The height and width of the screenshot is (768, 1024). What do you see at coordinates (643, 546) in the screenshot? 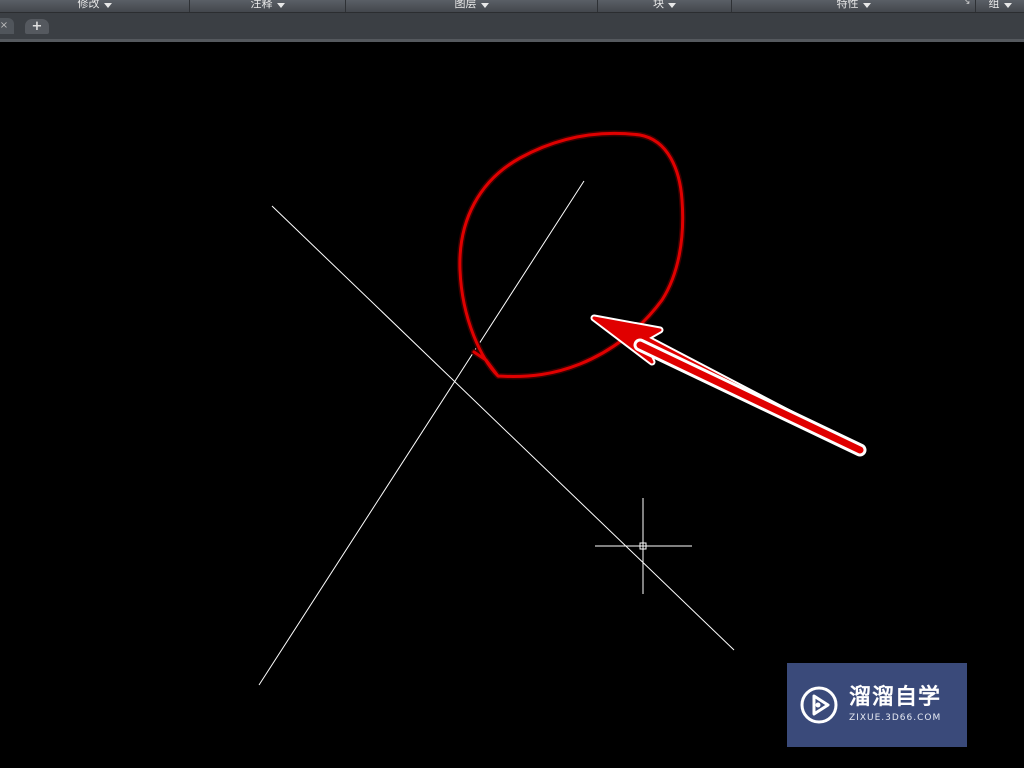
I see `crosshair-cursor` at bounding box center [643, 546].